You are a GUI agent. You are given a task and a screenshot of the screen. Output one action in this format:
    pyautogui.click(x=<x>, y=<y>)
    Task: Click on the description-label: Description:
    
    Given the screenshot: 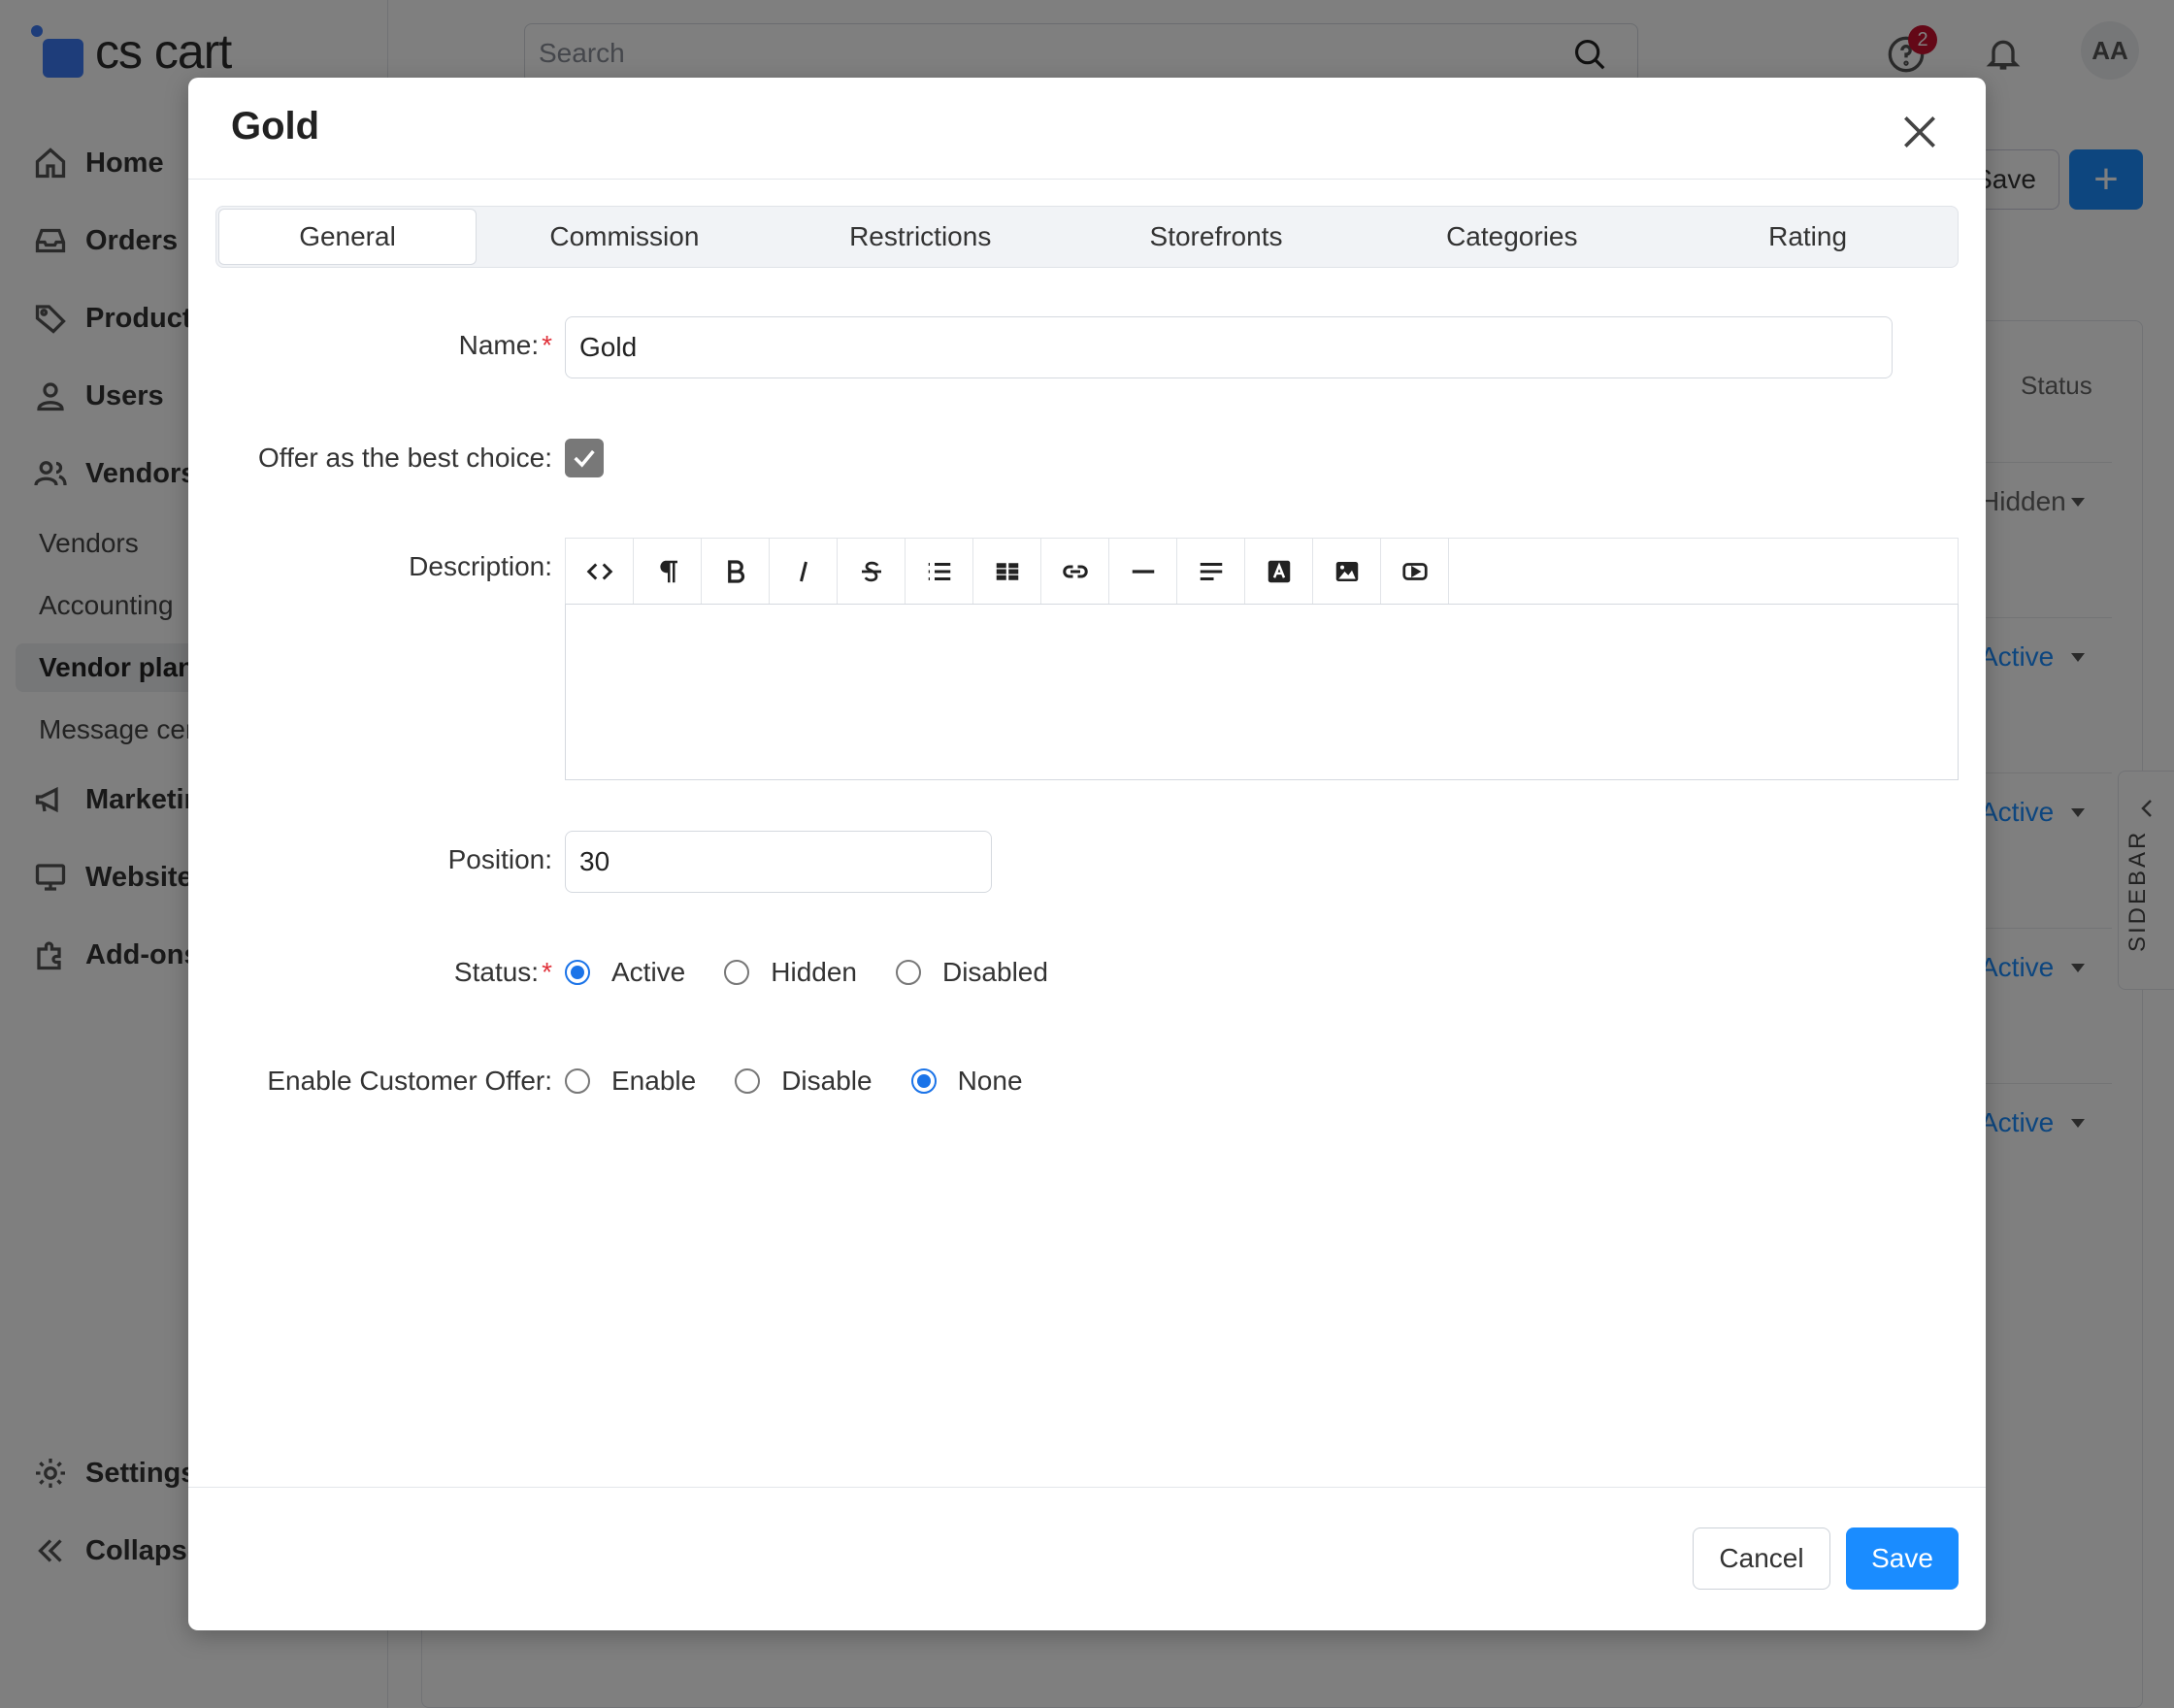 What is the action you would take?
    pyautogui.click(x=480, y=566)
    